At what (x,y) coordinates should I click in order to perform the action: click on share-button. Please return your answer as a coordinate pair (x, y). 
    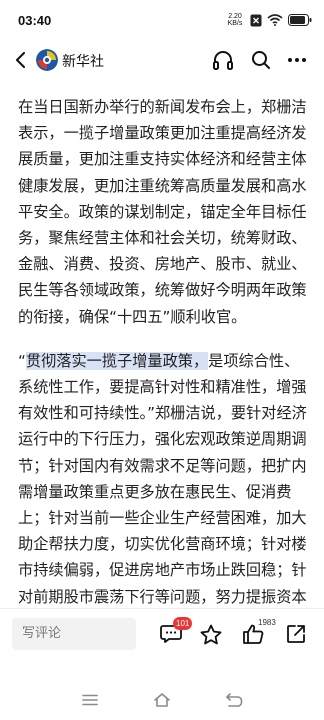
    Looking at the image, I should click on (296, 634).